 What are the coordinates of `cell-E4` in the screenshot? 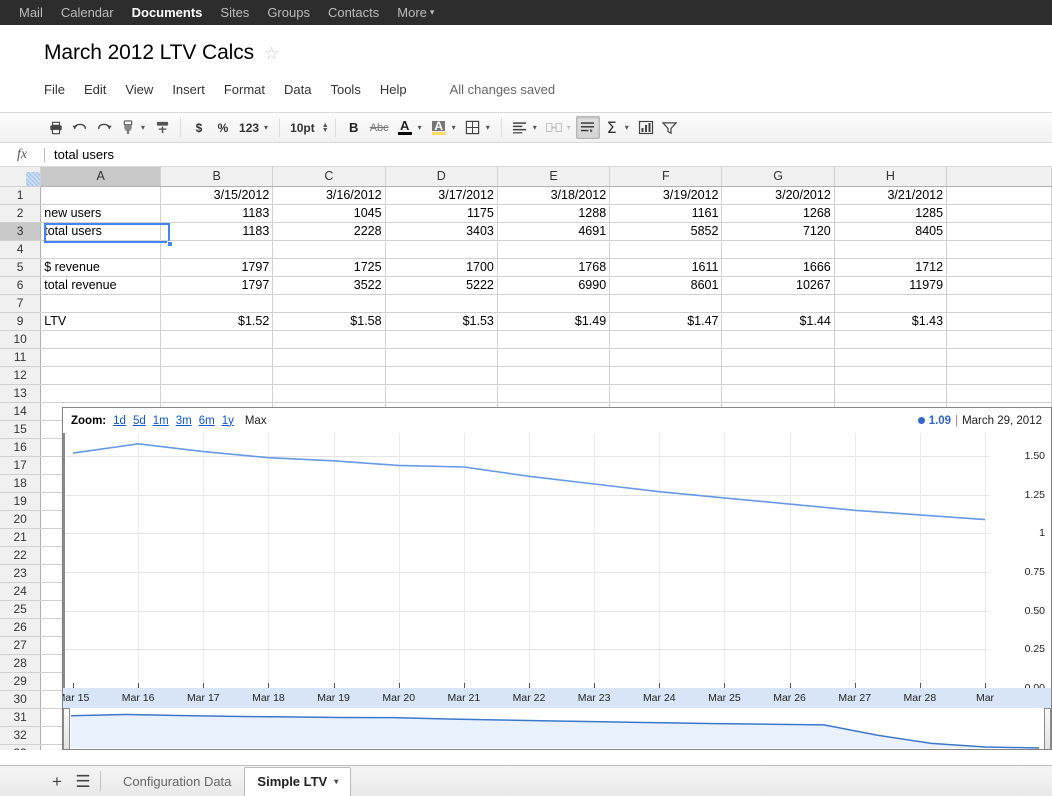 It's located at (554, 249).